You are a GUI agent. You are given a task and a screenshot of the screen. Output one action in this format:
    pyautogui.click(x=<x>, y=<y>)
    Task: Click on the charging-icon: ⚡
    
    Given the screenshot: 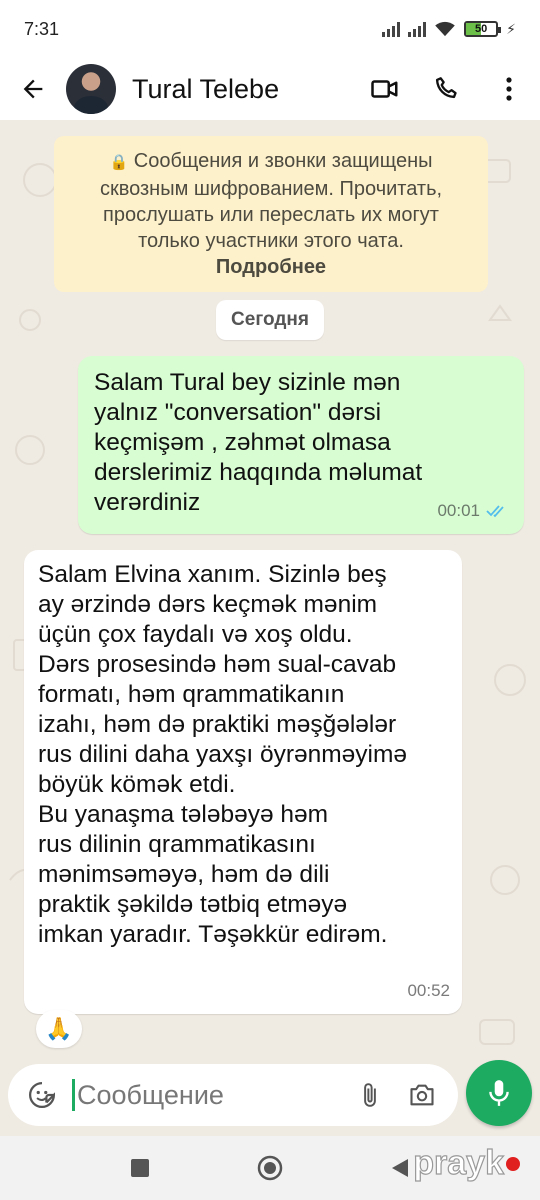 What is the action you would take?
    pyautogui.click(x=511, y=28)
    